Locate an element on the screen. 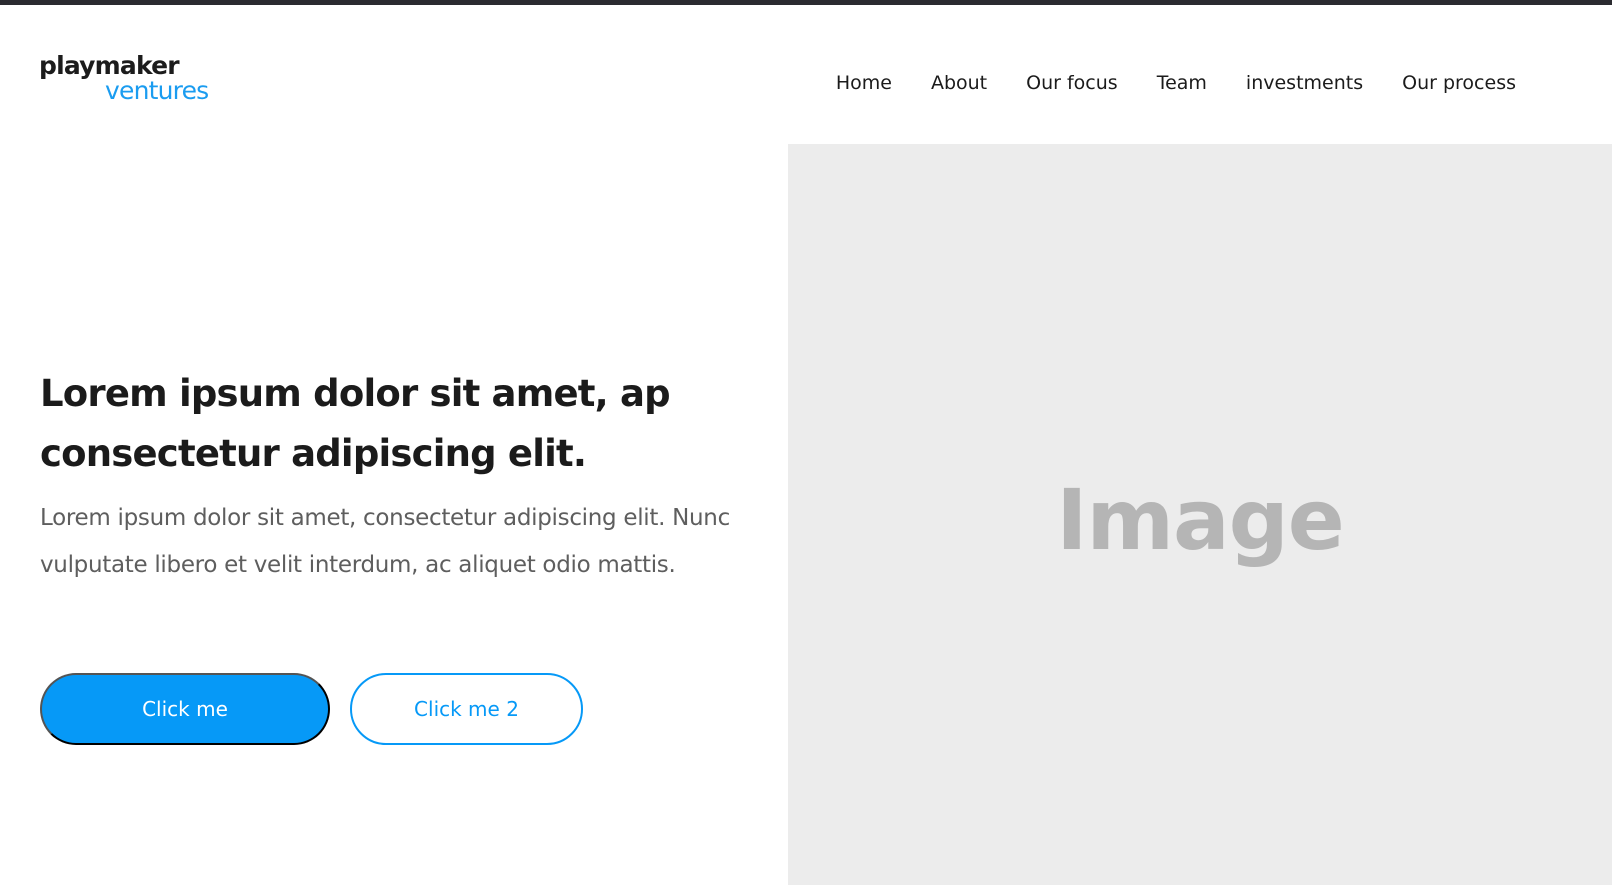 Image resolution: width=1612 pixels, height=885 pixels. click-me-2-button: Click me 2 is located at coordinates (466, 709).